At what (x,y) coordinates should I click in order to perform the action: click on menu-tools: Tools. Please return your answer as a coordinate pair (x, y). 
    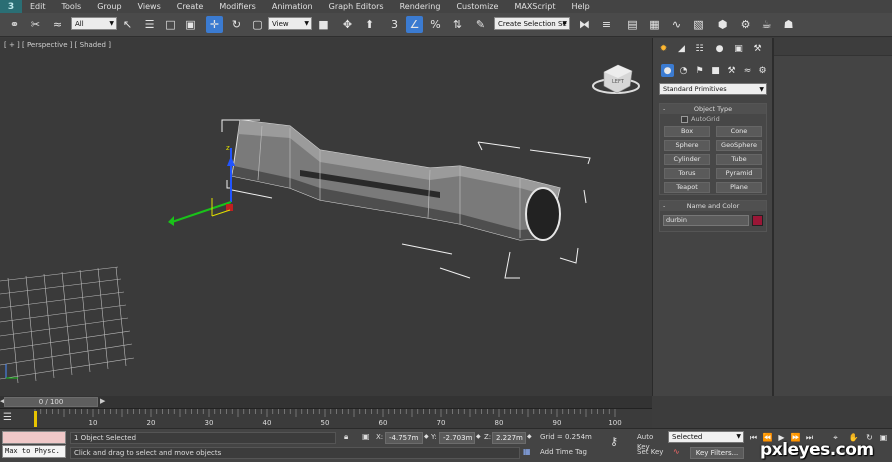
    Looking at the image, I should click on (72, 6).